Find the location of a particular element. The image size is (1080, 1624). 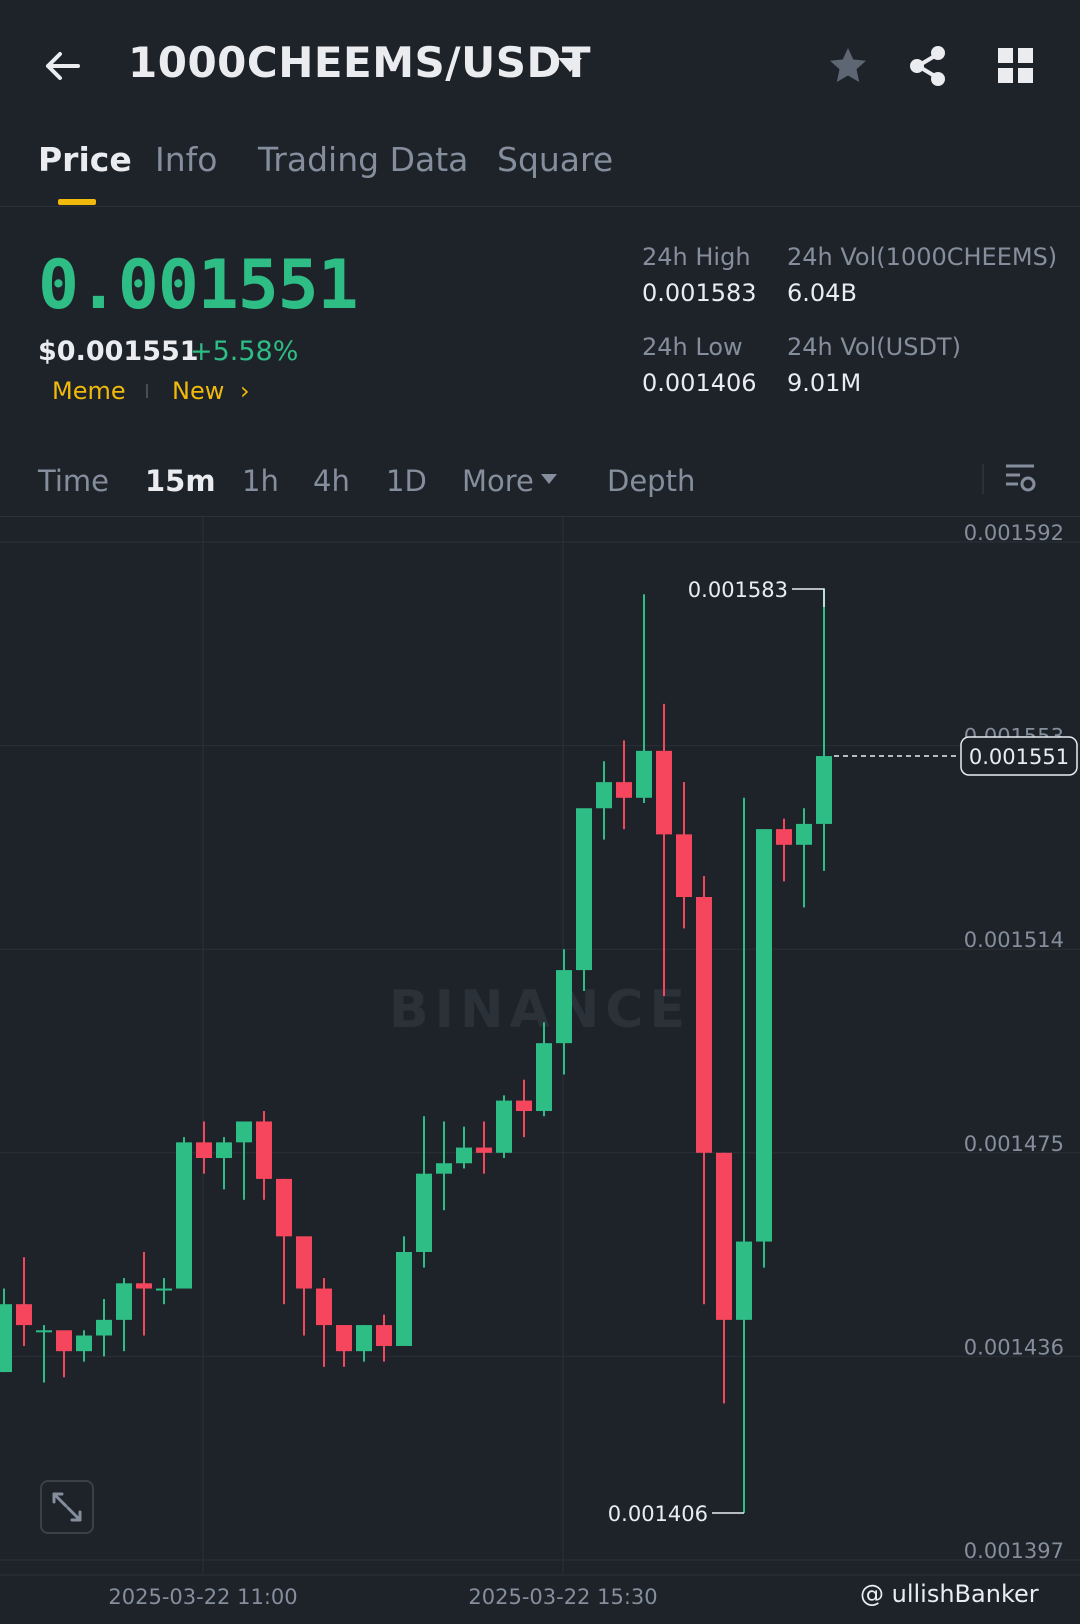

share-icon is located at coordinates (928, 66).